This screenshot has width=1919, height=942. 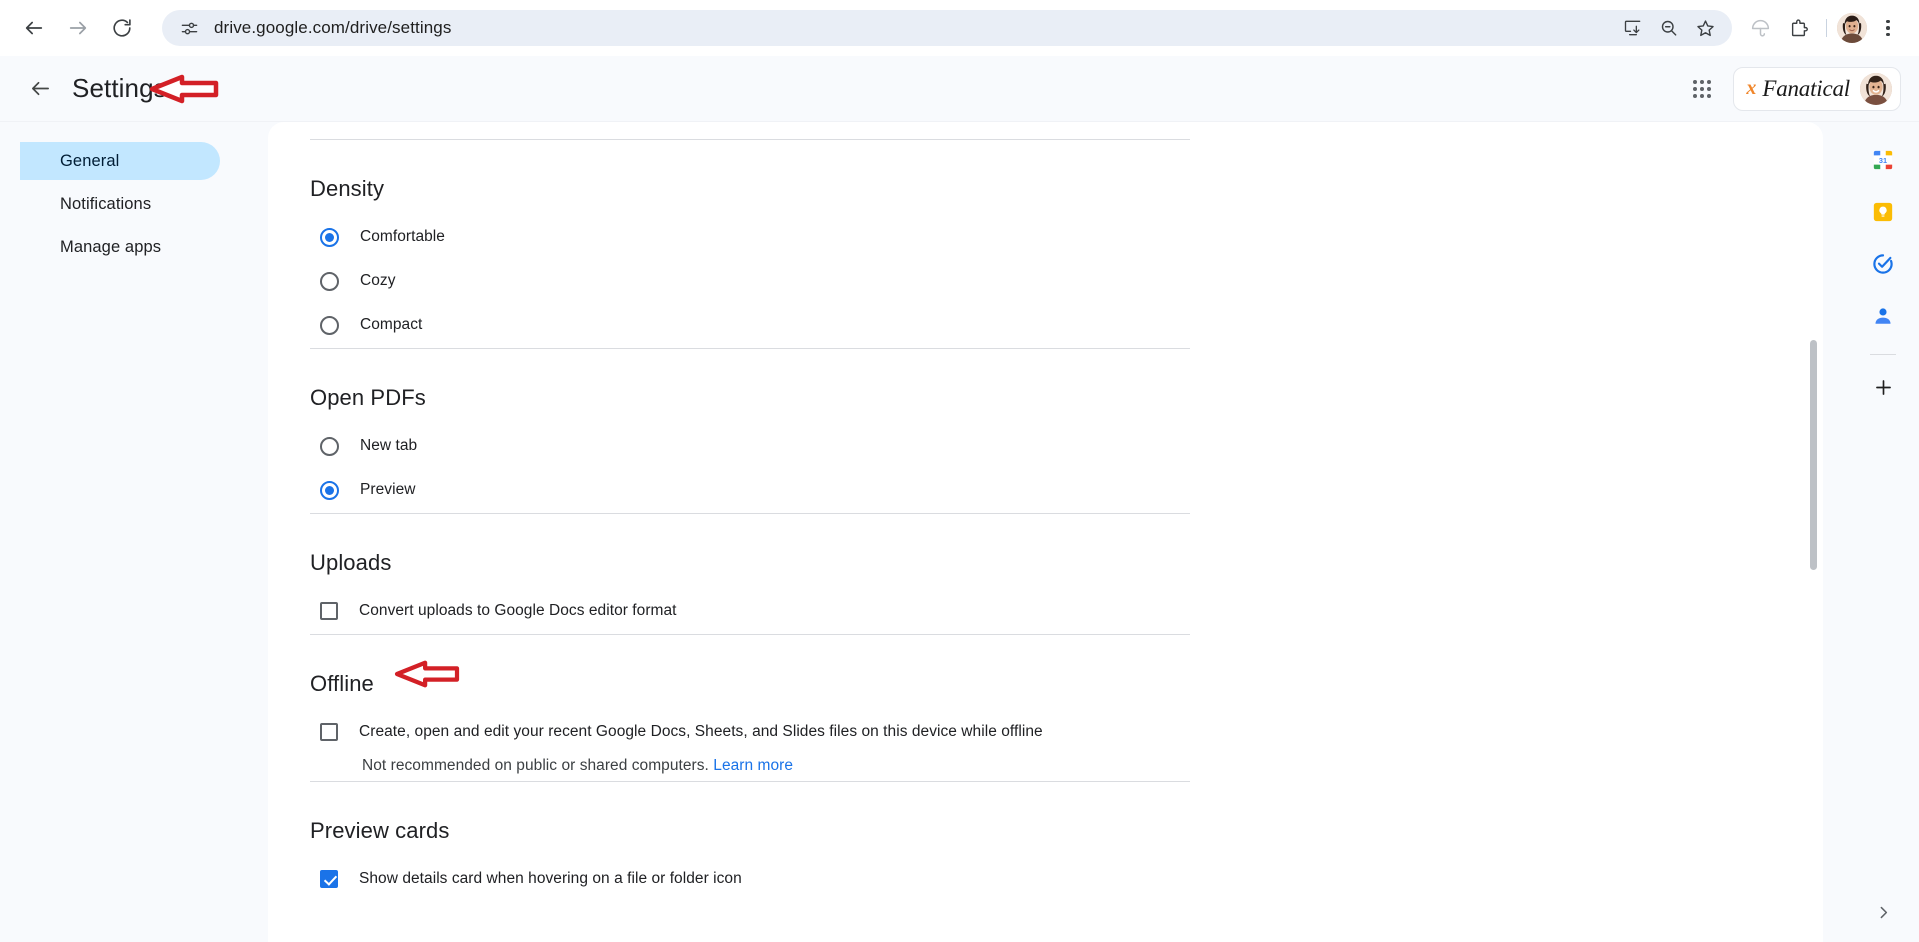 I want to click on browser-reload-button, so click(x=122, y=28).